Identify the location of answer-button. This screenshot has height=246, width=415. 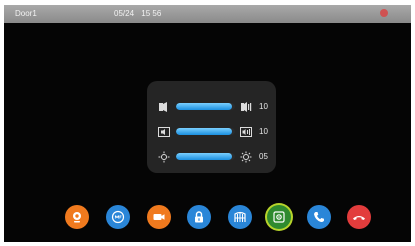
(319, 217).